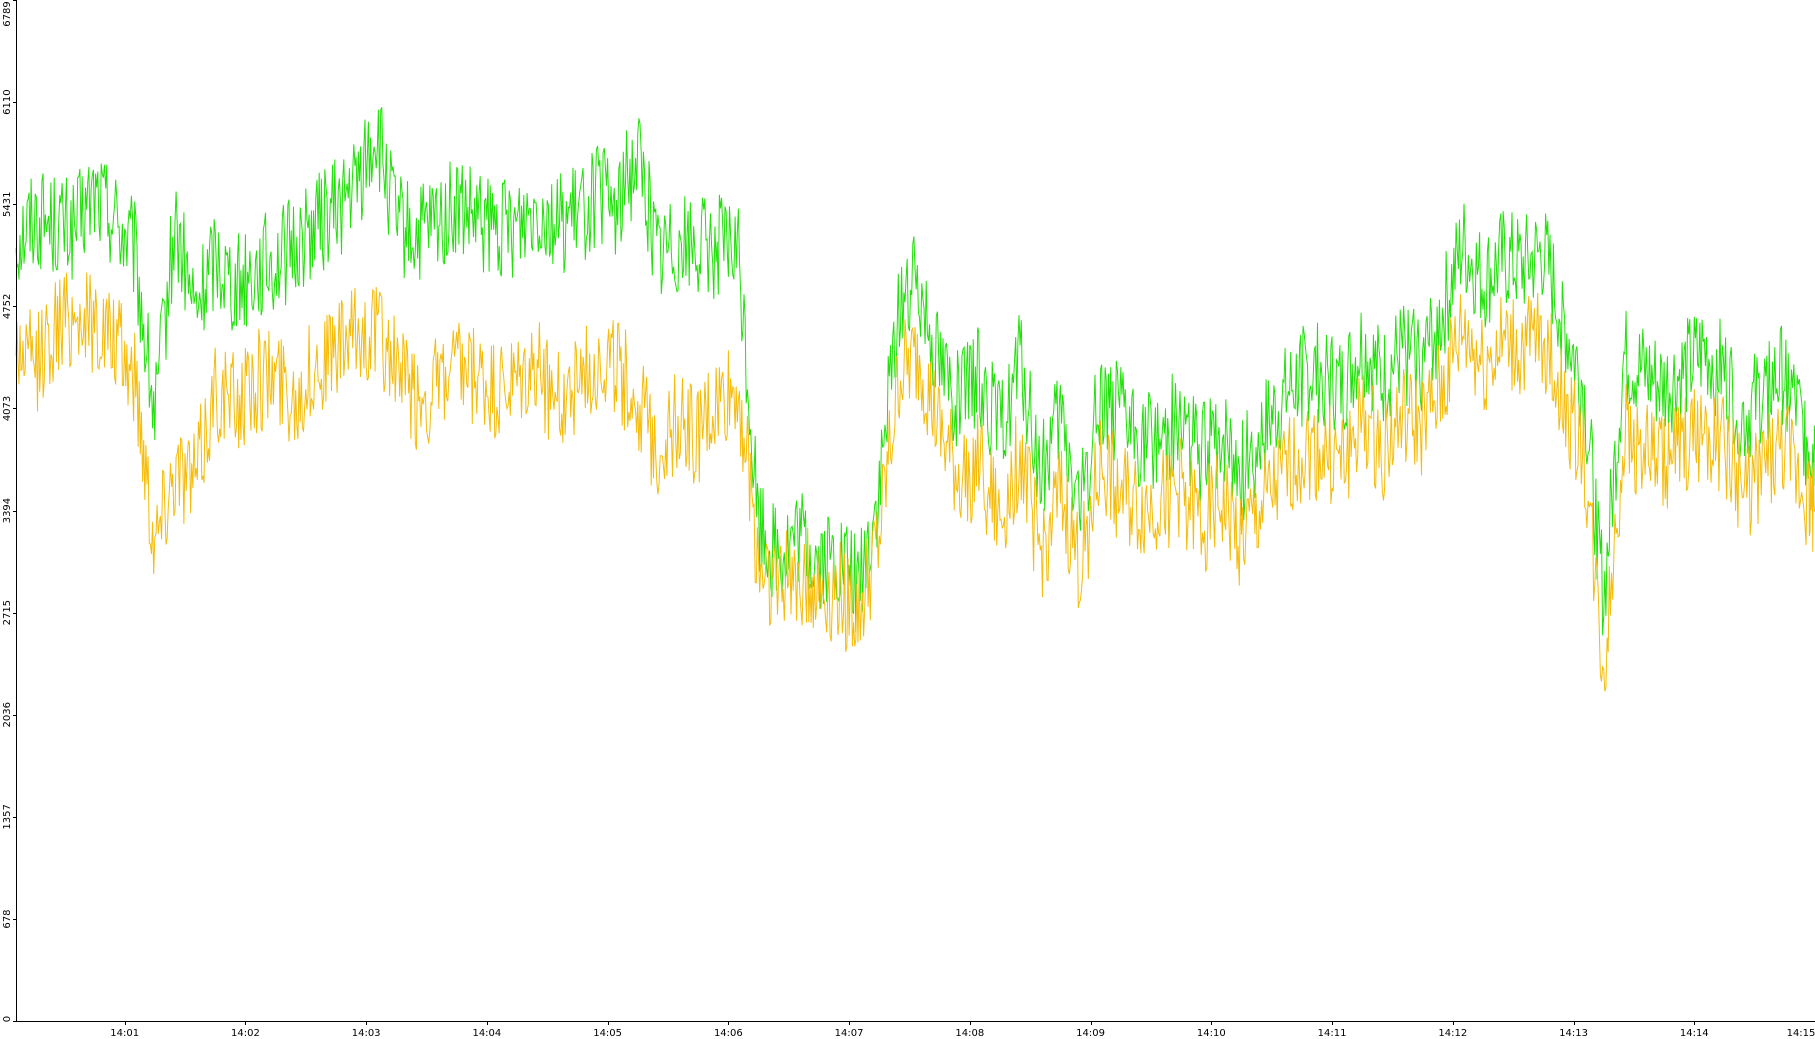  I want to click on x-tick-label: 14:01, so click(124, 1033).